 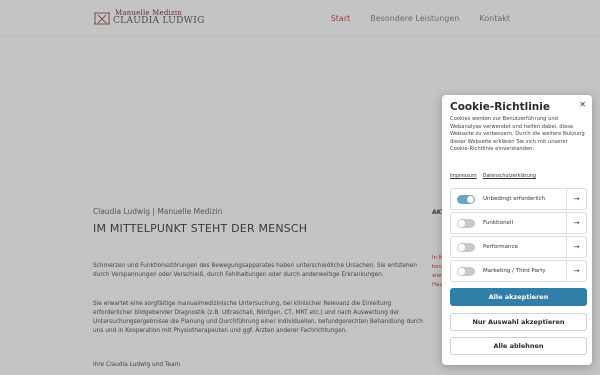 What do you see at coordinates (498, 223) in the screenshot?
I see `category-label: Funktionell` at bounding box center [498, 223].